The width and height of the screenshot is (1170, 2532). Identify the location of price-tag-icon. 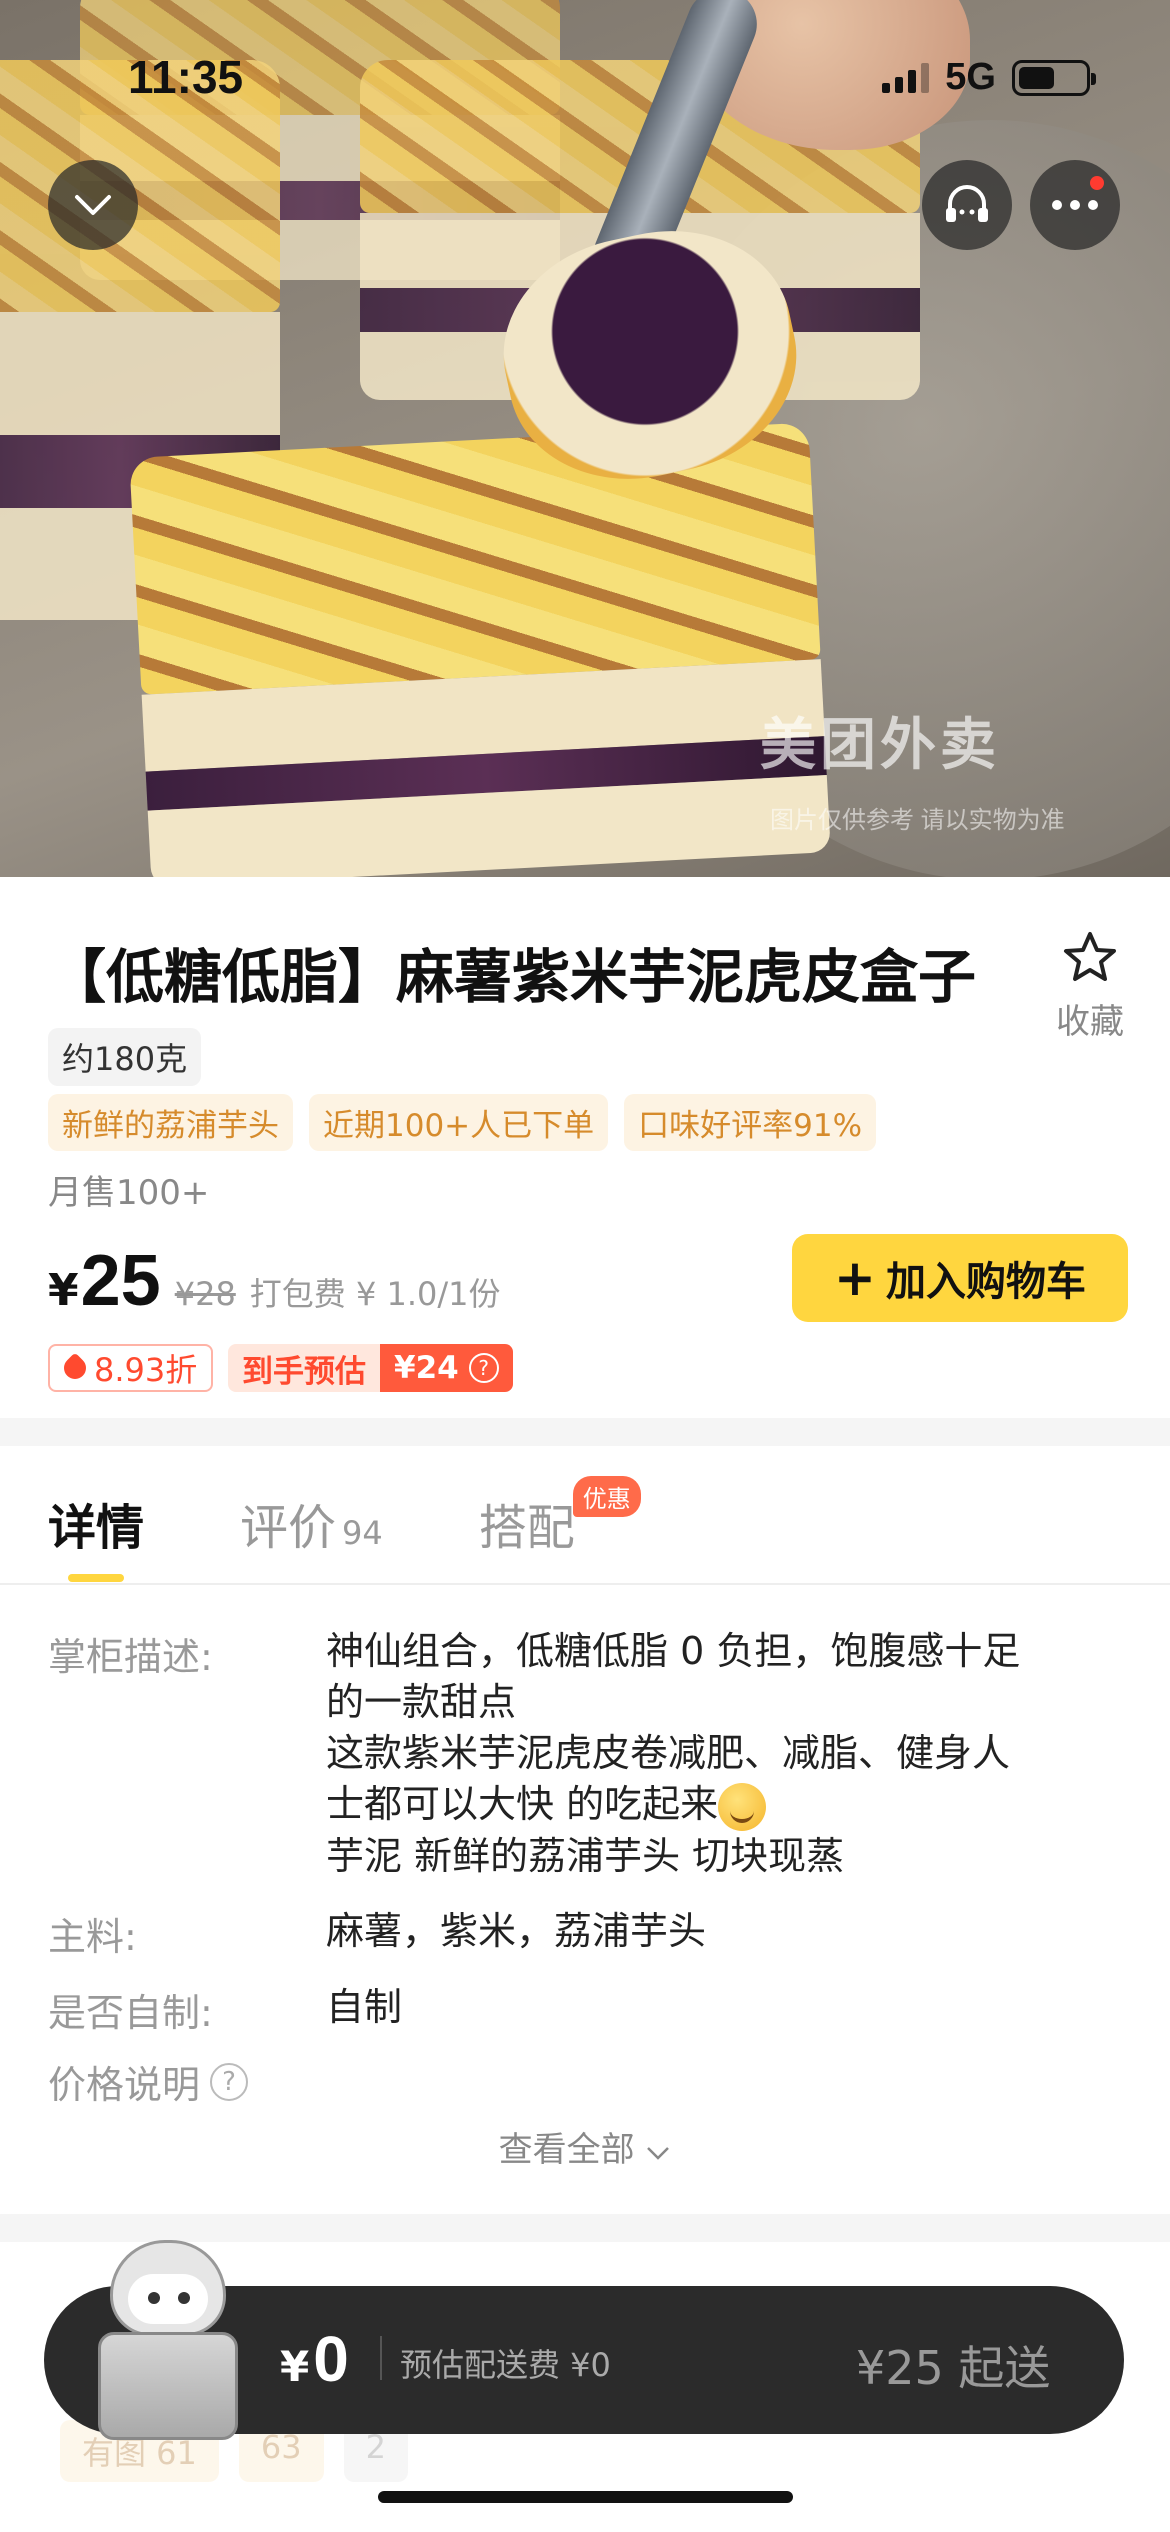
(75, 1368).